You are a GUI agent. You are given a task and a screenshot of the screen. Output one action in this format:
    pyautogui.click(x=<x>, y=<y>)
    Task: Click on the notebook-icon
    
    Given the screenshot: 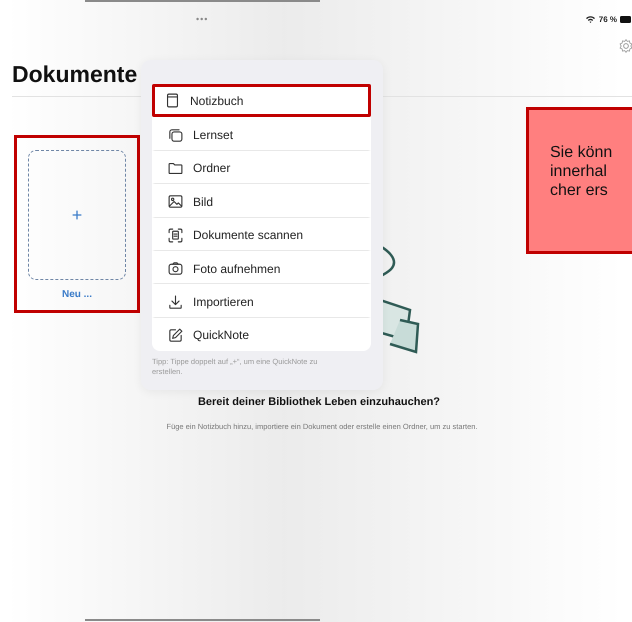 What is the action you would take?
    pyautogui.click(x=172, y=101)
    